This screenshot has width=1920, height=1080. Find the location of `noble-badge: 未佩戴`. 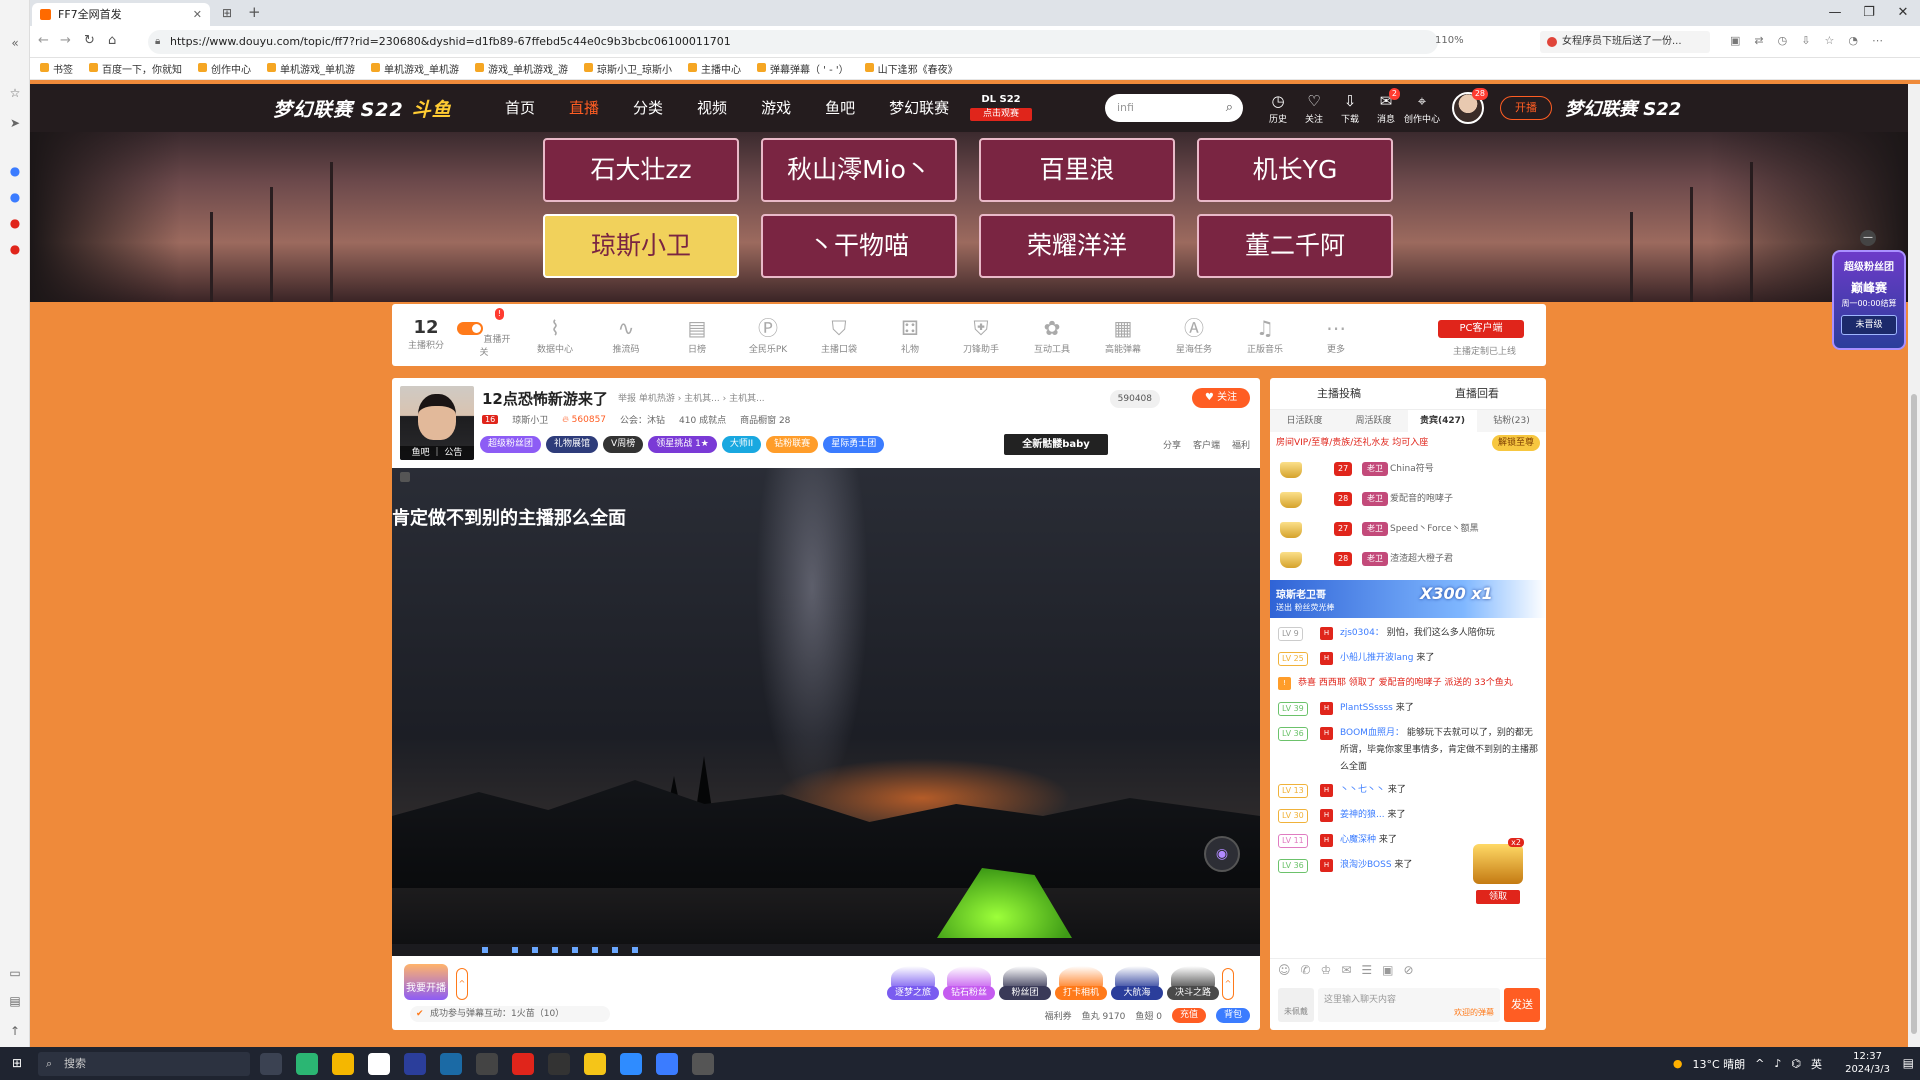

noble-badge: 未佩戴 is located at coordinates (1296, 1005).